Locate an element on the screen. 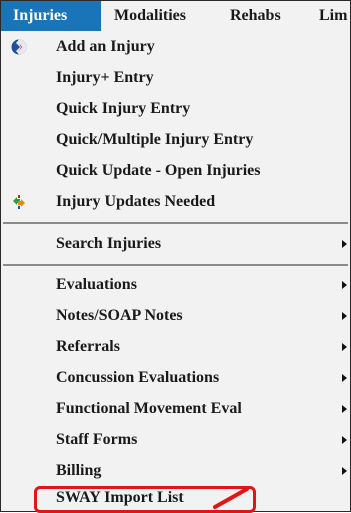 Image resolution: width=351 pixels, height=513 pixels. menu-item-label: Referrals is located at coordinates (88, 346).